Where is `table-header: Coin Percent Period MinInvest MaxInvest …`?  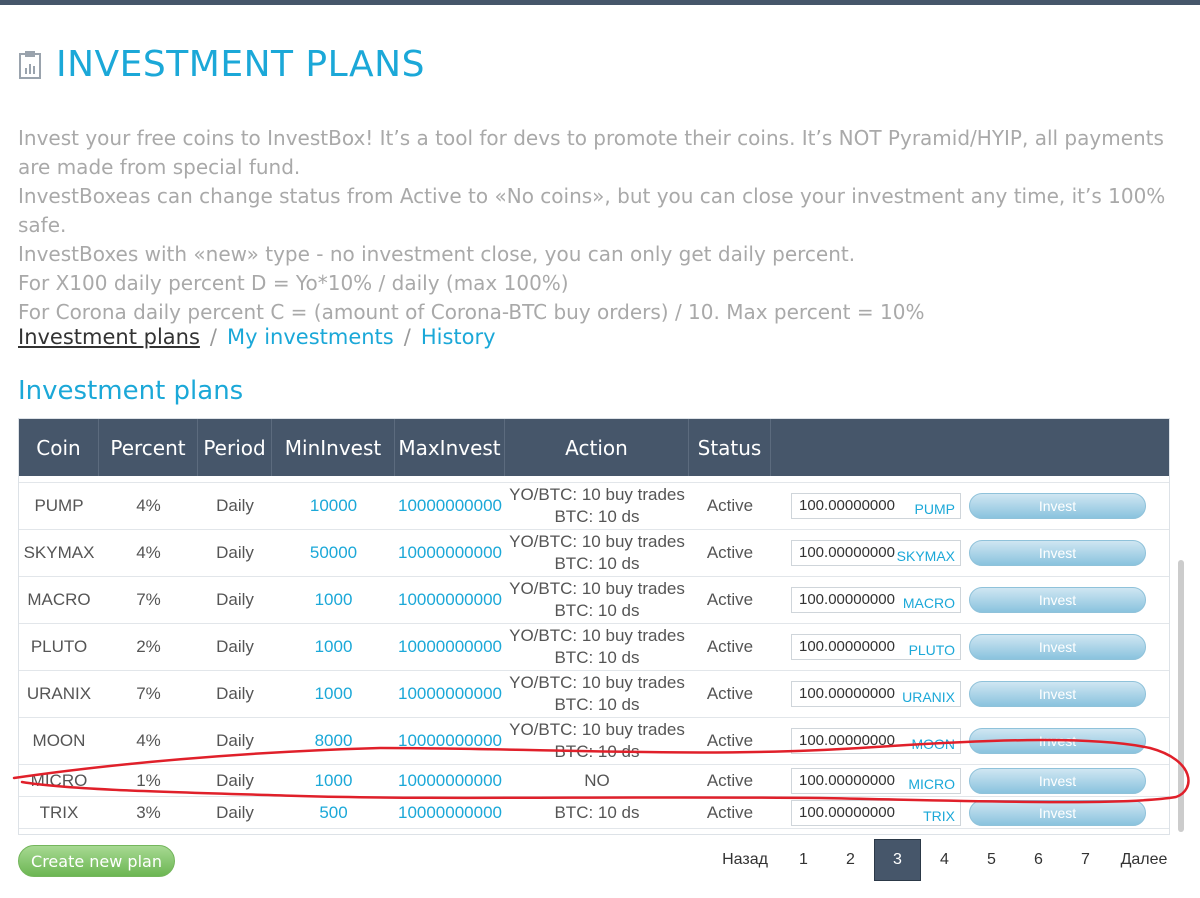 table-header: Coin Percent Period MinInvest MaxInvest … is located at coordinates (594, 447).